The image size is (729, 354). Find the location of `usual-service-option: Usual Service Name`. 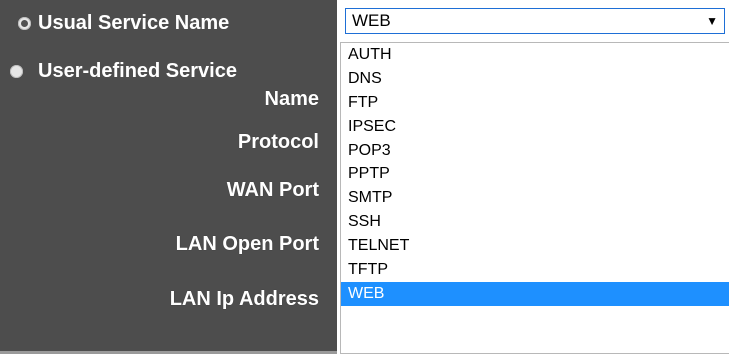

usual-service-option: Usual Service Name is located at coordinates (123, 23).